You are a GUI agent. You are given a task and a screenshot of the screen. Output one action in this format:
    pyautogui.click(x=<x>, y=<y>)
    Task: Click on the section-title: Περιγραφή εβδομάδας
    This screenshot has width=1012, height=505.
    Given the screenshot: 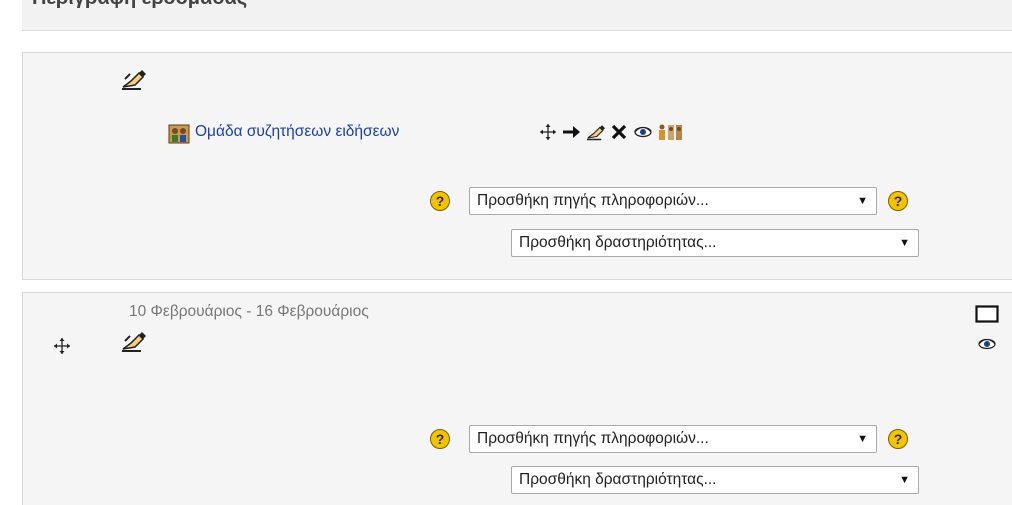 What is the action you would take?
    pyautogui.click(x=139, y=5)
    